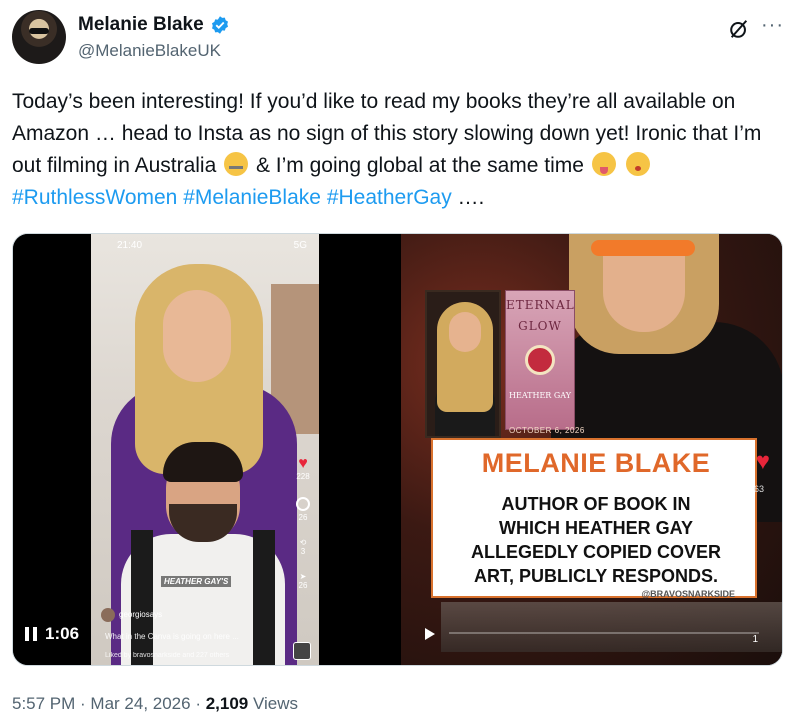 The width and height of the screenshot is (800, 720). Describe the element at coordinates (252, 197) in the screenshot. I see `hashtag-melanieblake: #MelanieBlake` at that location.